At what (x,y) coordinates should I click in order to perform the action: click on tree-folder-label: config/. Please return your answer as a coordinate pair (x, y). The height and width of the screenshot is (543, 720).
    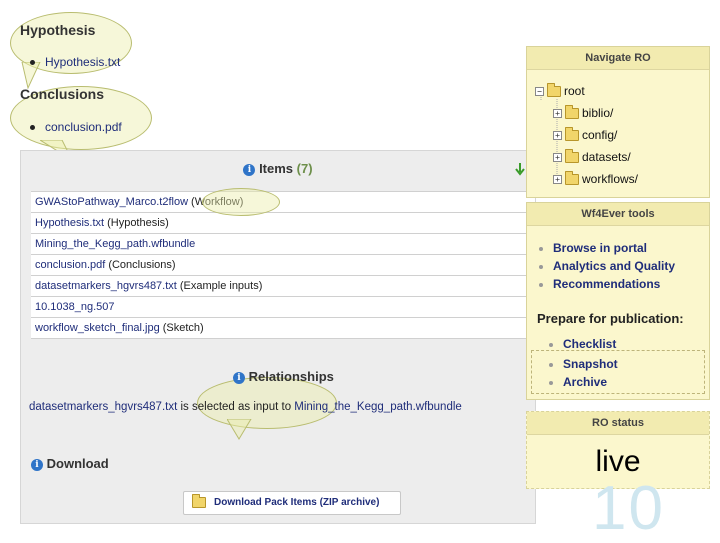
    Looking at the image, I should click on (600, 135).